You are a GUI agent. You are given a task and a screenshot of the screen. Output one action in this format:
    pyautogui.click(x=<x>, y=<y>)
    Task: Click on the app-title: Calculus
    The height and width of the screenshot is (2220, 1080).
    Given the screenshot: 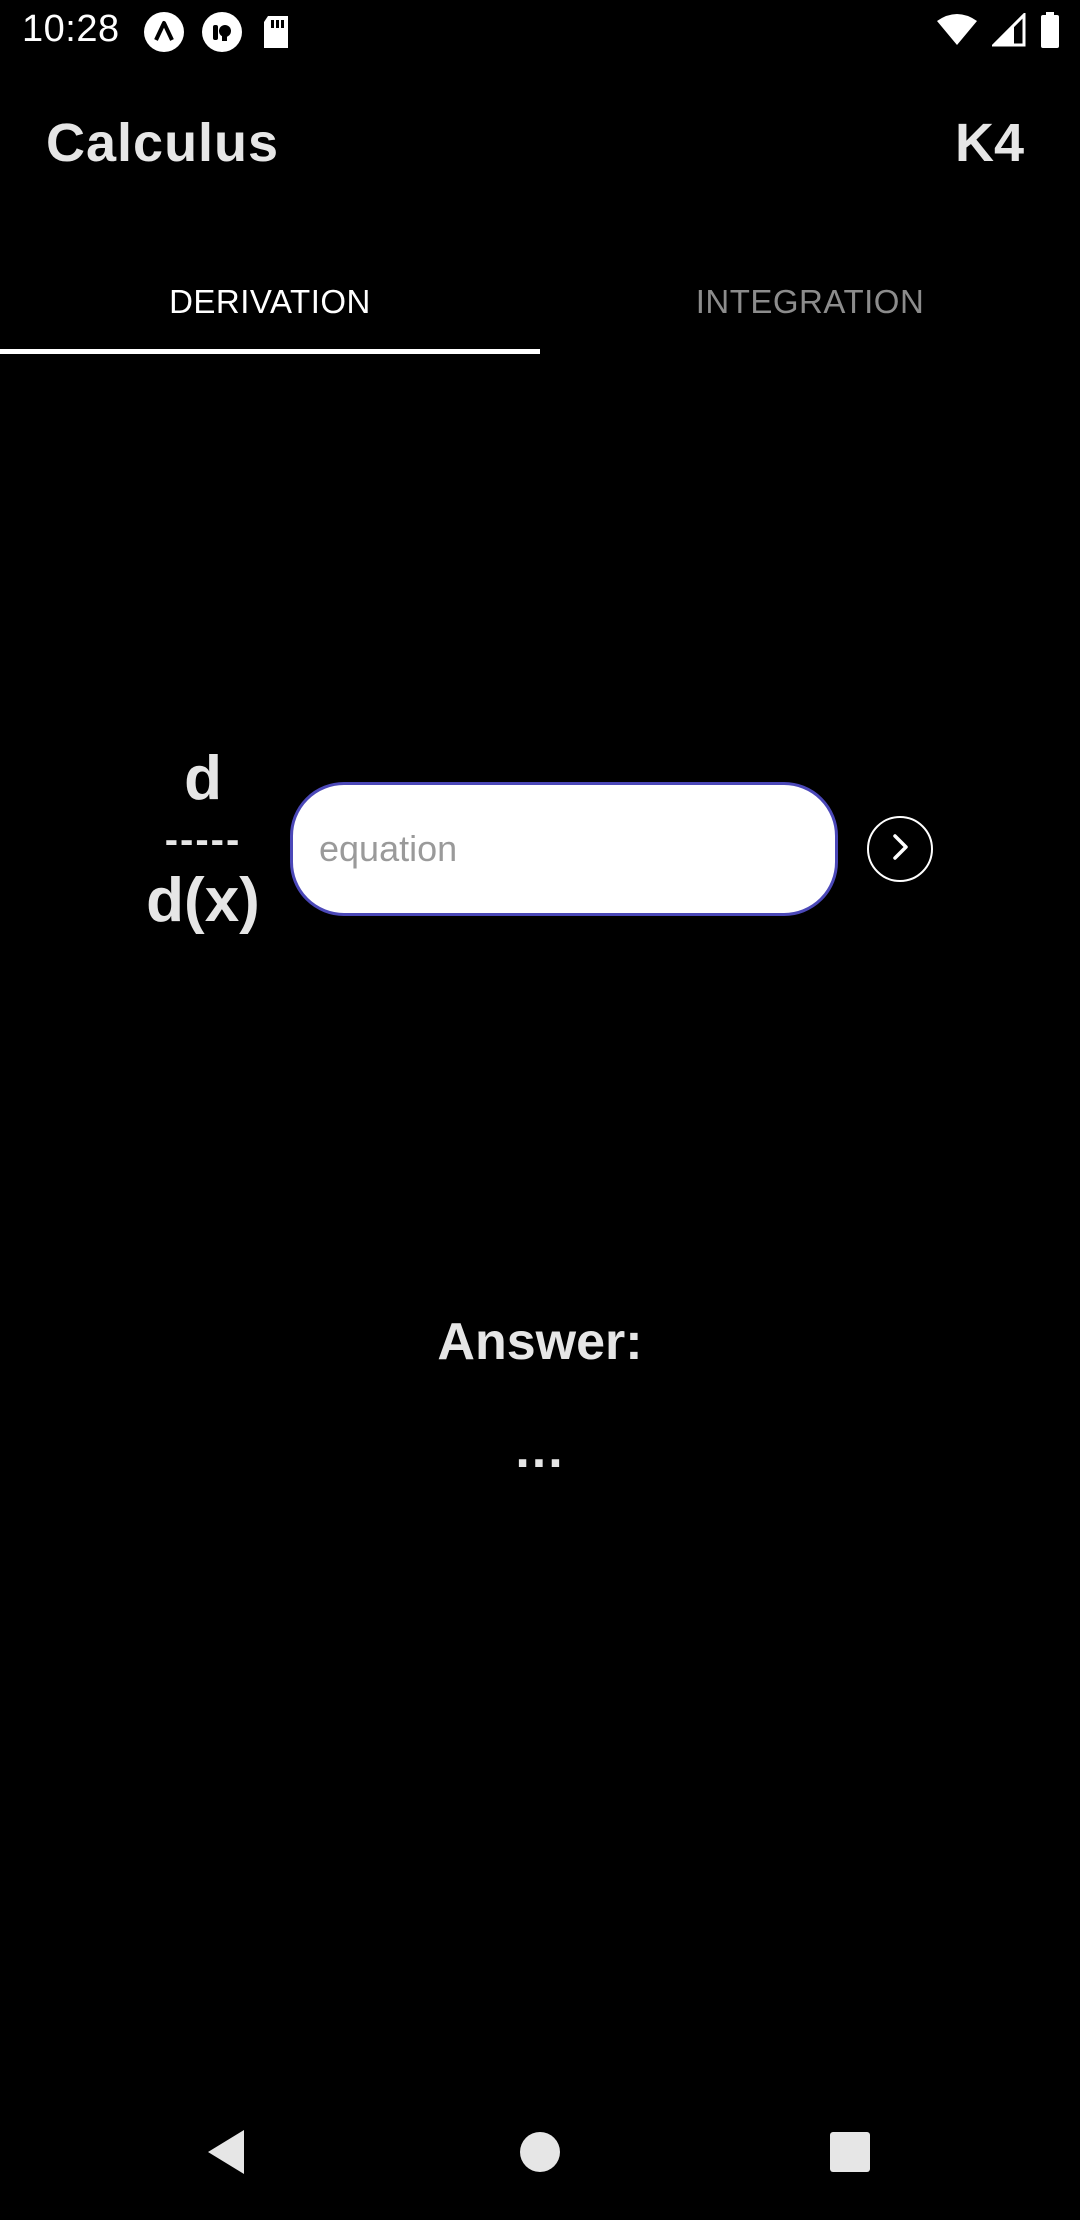 What is the action you would take?
    pyautogui.click(x=163, y=143)
    